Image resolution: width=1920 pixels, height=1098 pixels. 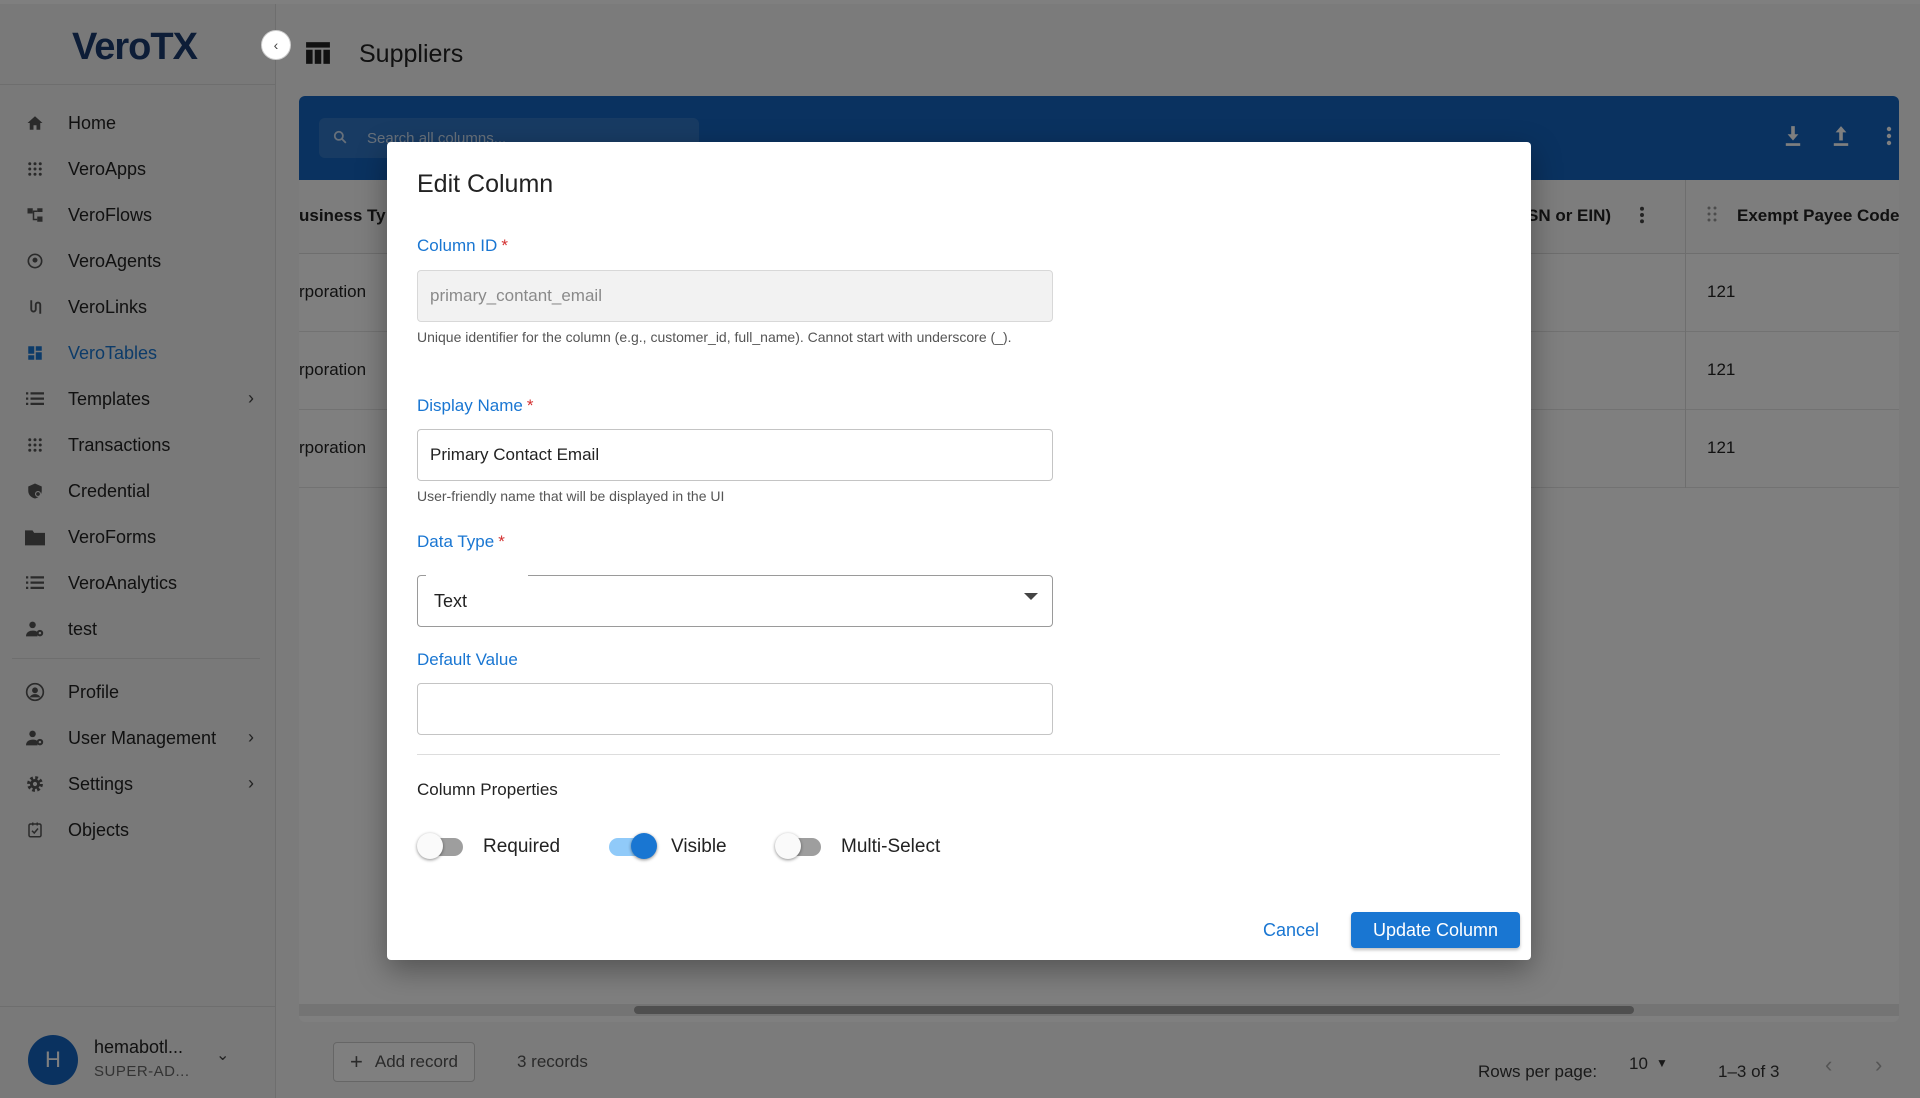 I want to click on default-value-field, so click(x=735, y=709).